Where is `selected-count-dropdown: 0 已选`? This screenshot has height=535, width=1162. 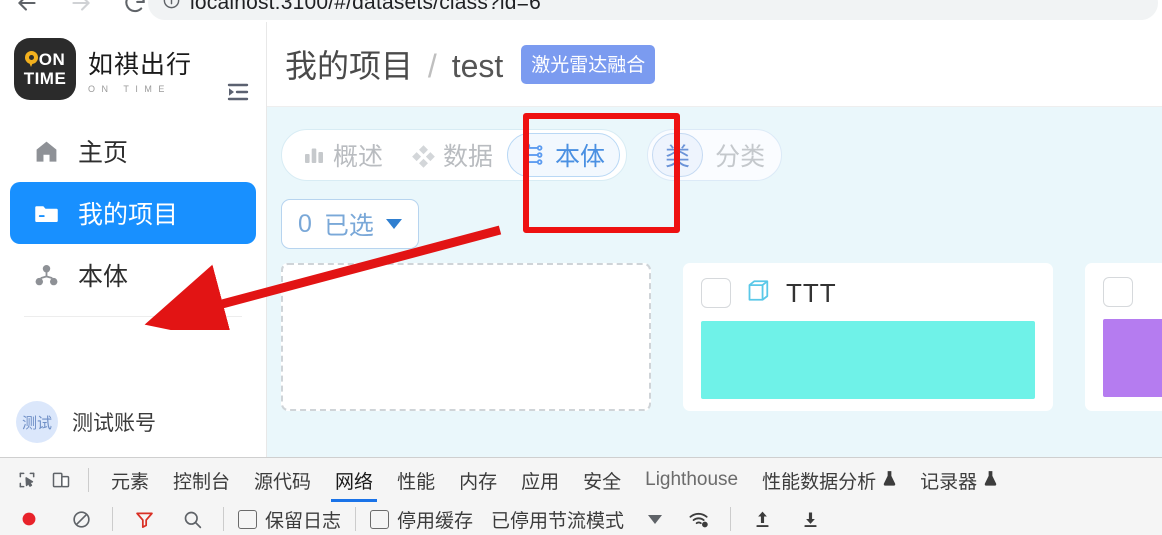
selected-count-dropdown: 0 已选 is located at coordinates (350, 224).